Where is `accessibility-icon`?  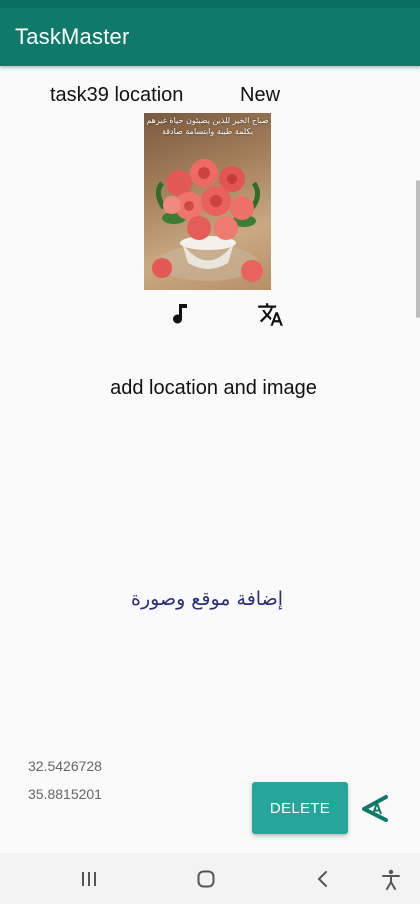
accessibility-icon is located at coordinates (391, 879).